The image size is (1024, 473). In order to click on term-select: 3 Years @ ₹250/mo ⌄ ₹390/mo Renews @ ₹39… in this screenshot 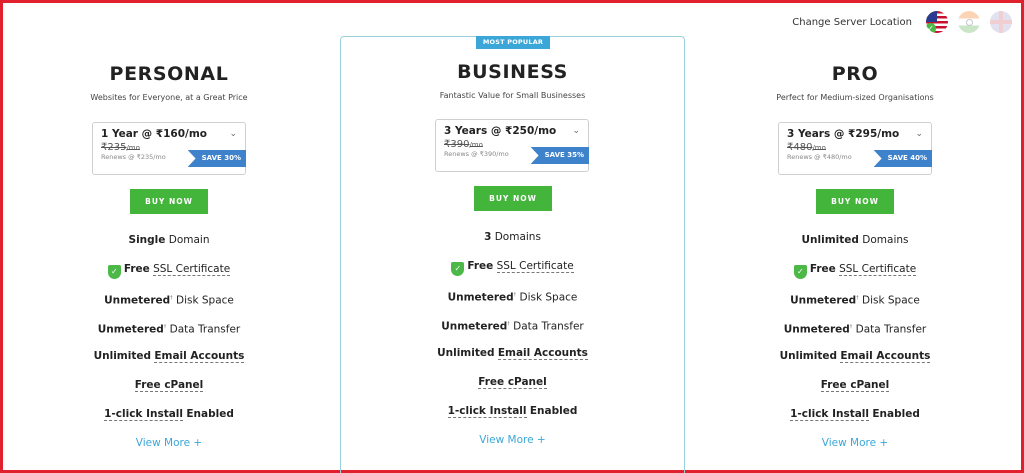, I will do `click(512, 145)`.